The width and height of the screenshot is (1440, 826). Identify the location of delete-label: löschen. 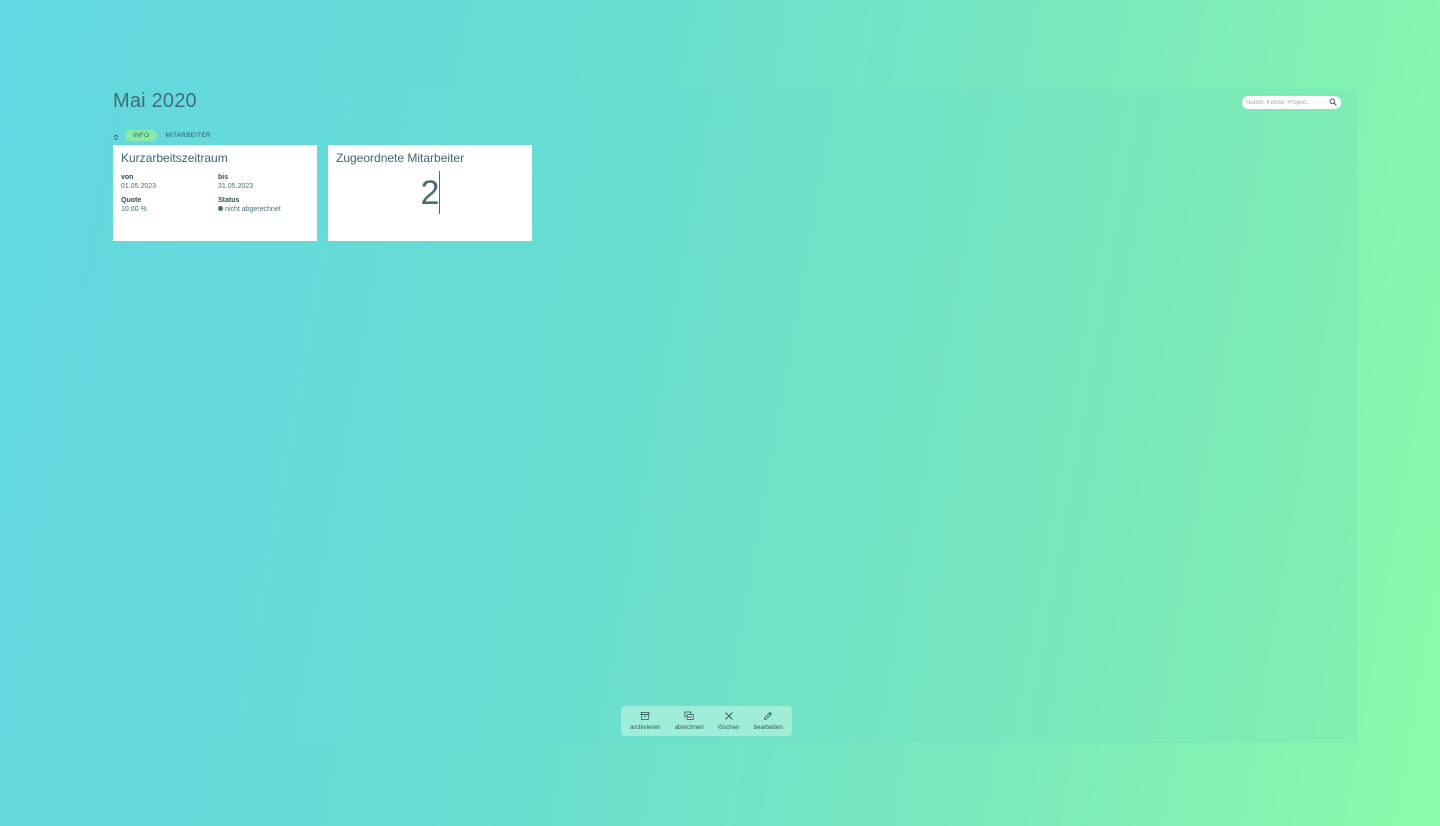
(729, 727).